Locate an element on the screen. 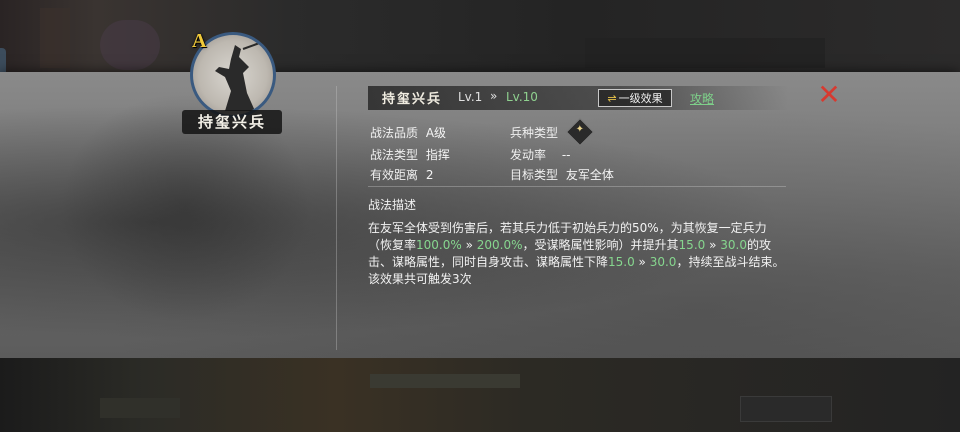 This screenshot has width=960, height=432. attr-unit-type: 兵种类型 is located at coordinates (534, 133).